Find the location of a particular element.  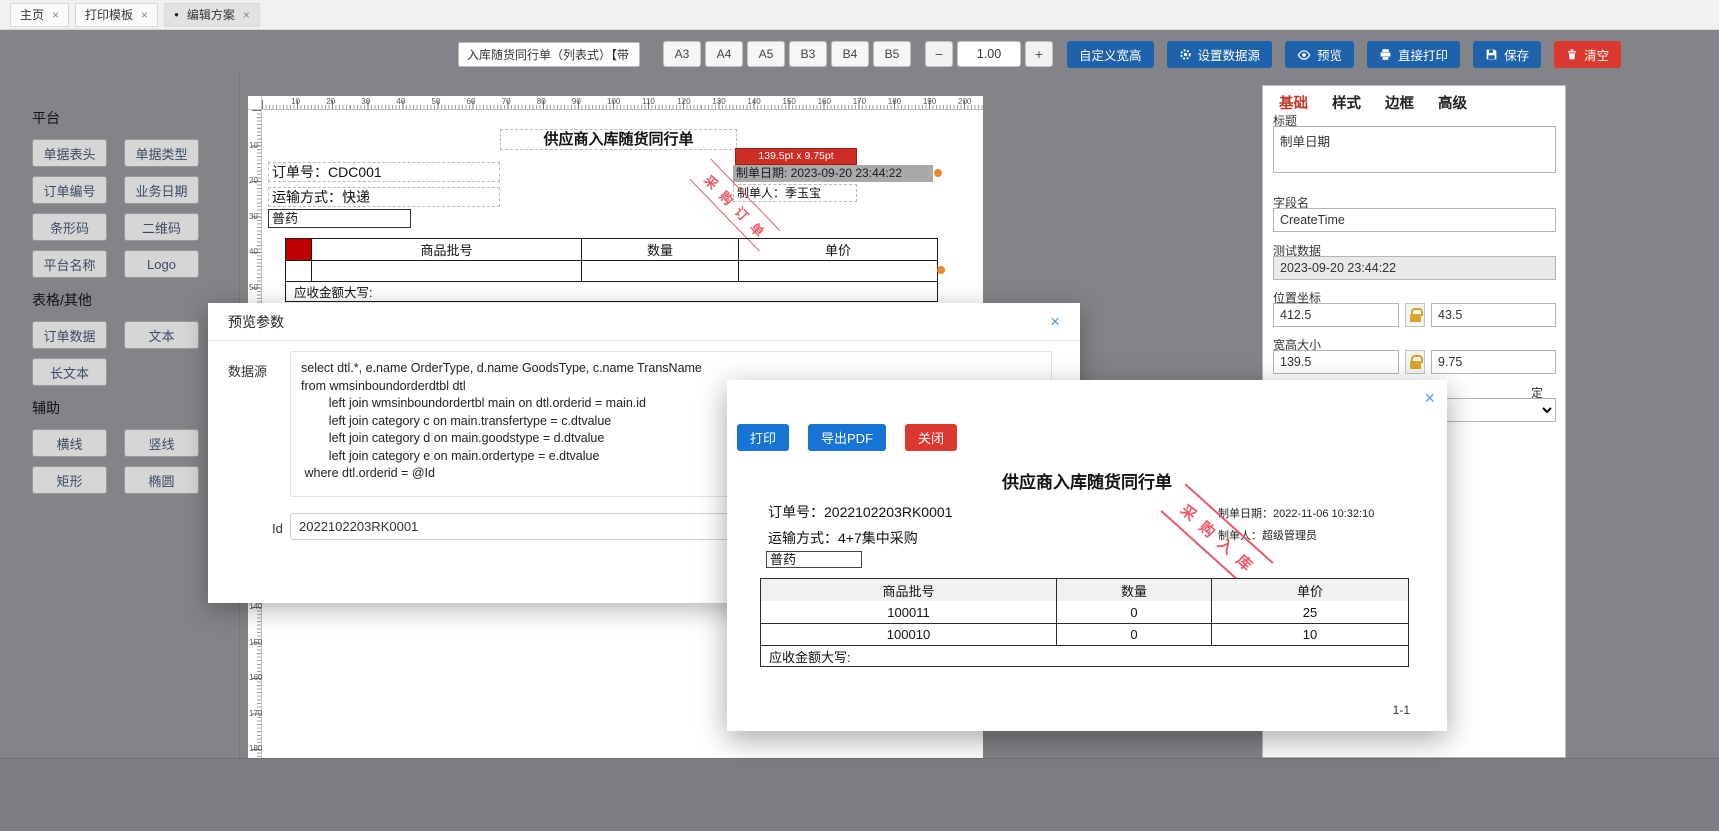

template-select: 入库随货同行单（列表式）【带 is located at coordinates (549, 54).